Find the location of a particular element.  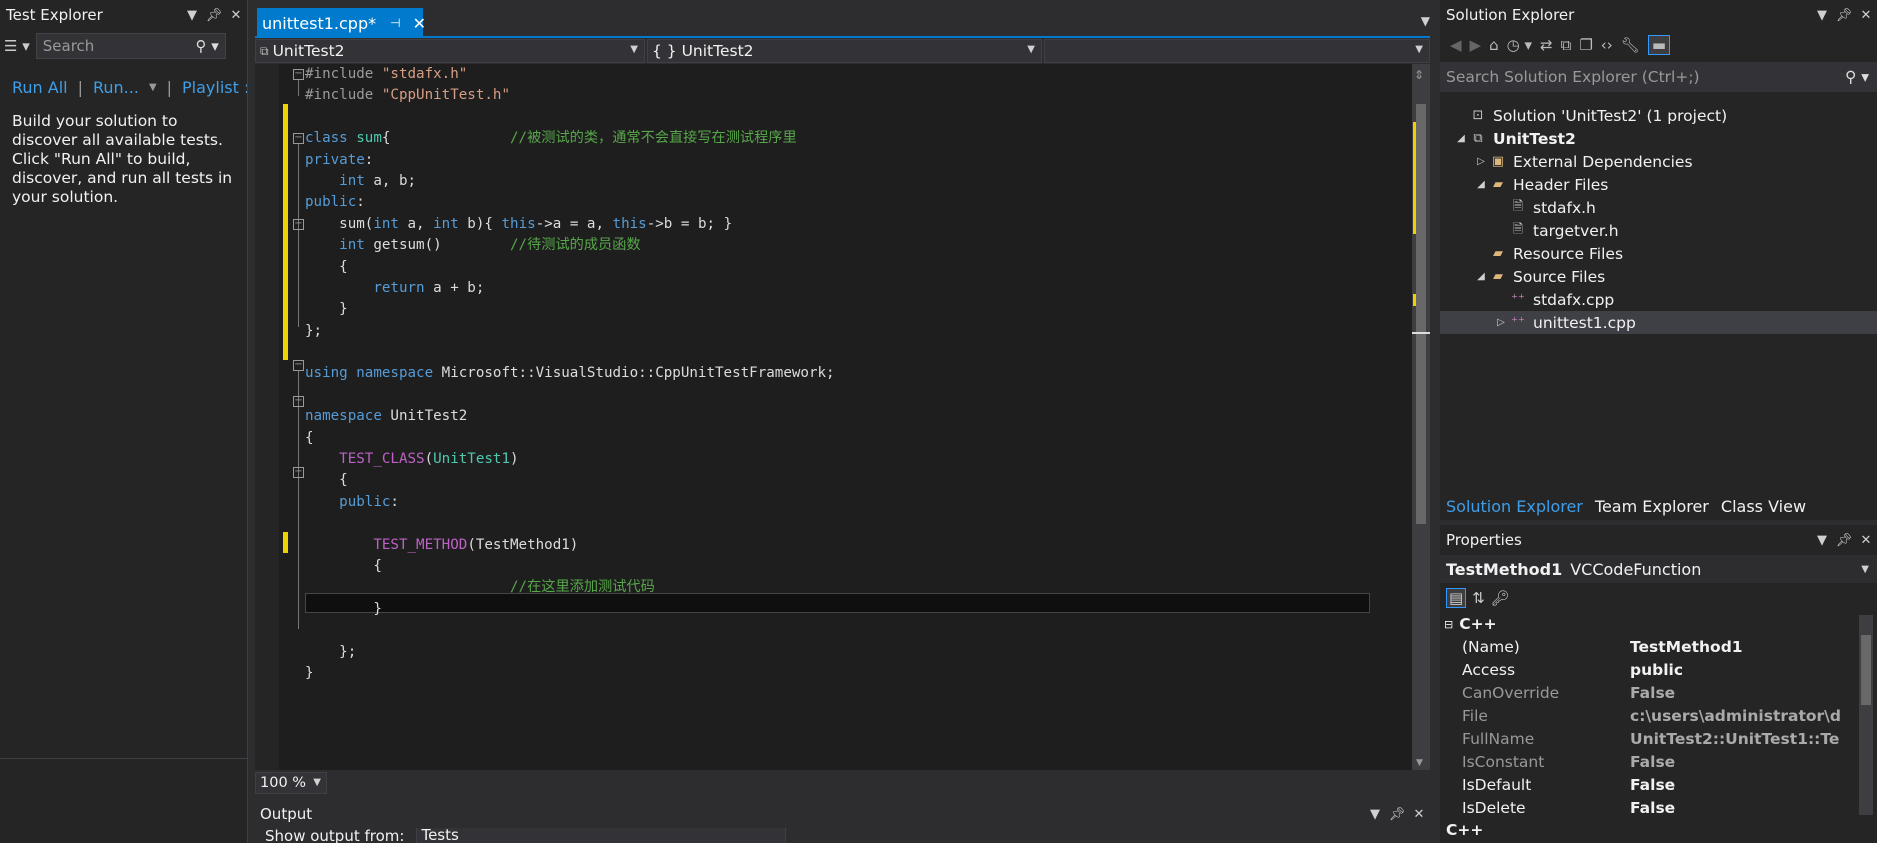

group-by-icon: ☰ ▾ is located at coordinates (17, 46).